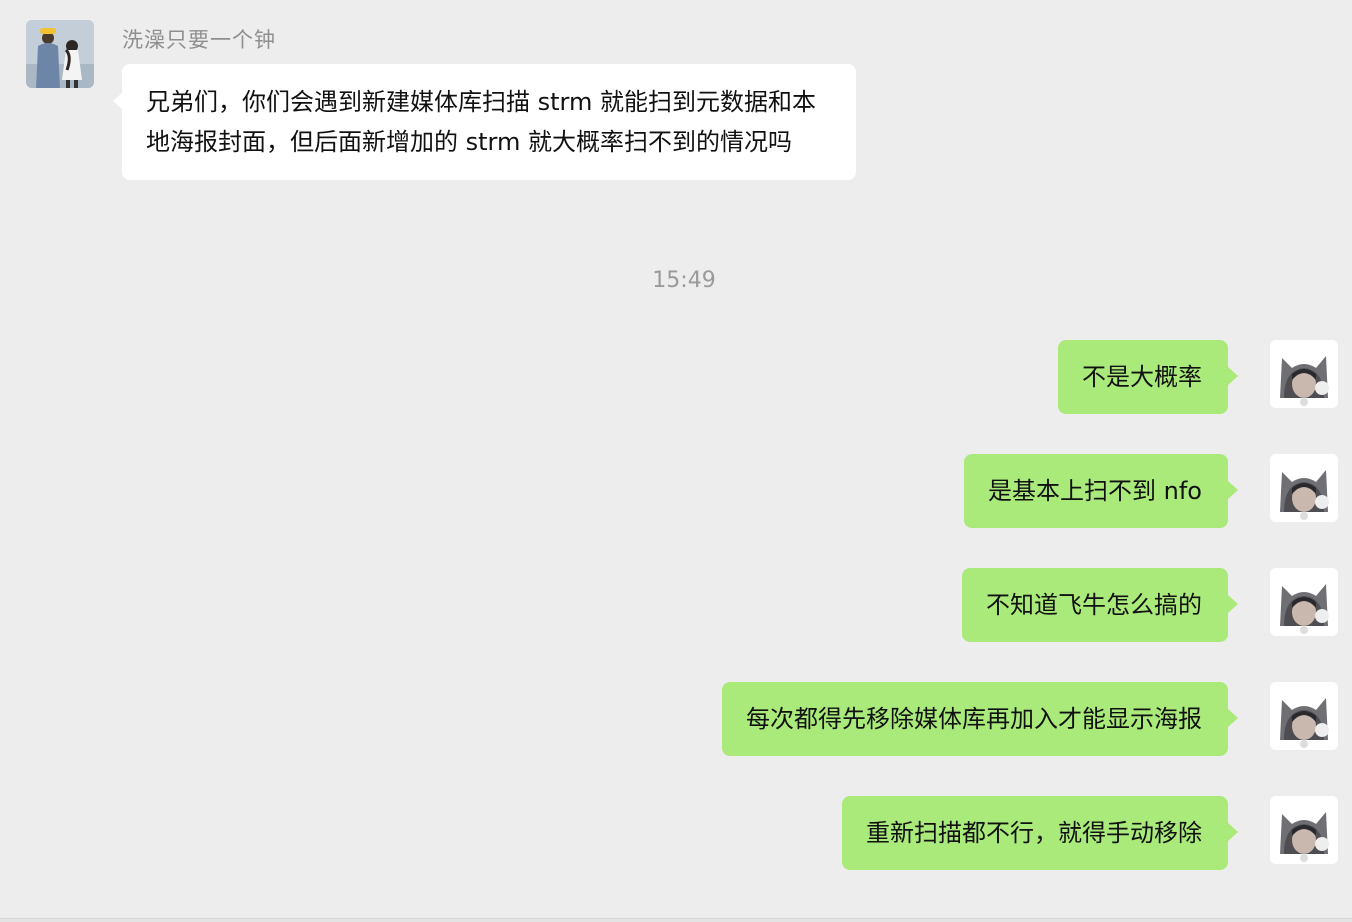  I want to click on outgoing-message-row: 重新扫描都不行，就得手动移除, so click(738, 833).